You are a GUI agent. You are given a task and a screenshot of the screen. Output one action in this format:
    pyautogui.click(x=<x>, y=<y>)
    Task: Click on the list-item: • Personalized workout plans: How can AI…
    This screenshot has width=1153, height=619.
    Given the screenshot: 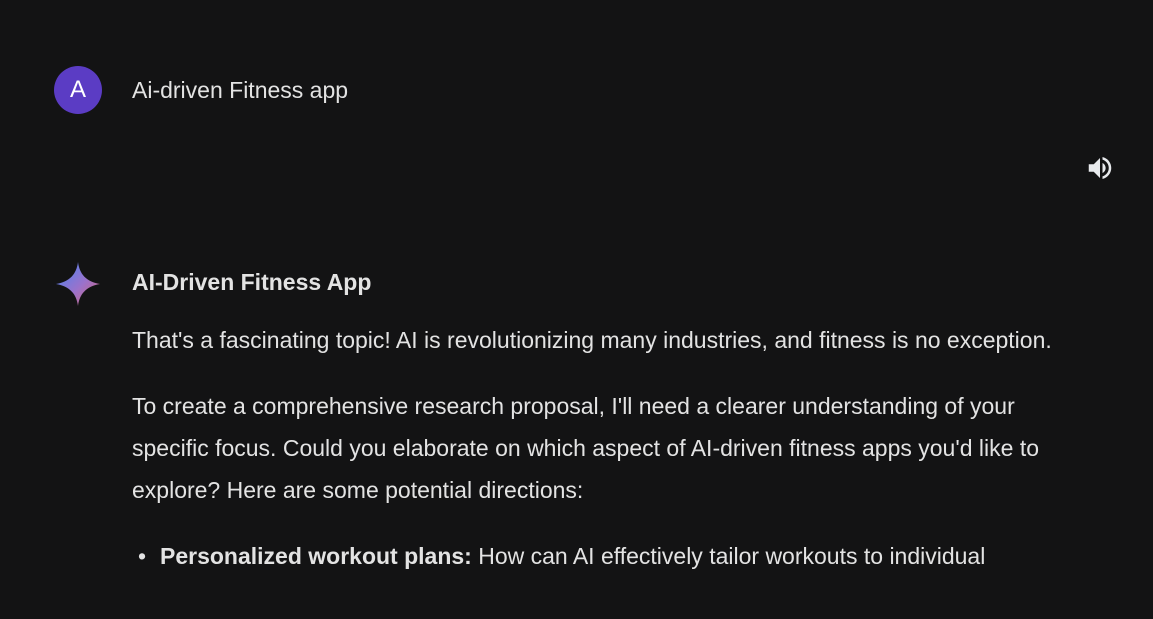 What is the action you would take?
    pyautogui.click(x=592, y=556)
    